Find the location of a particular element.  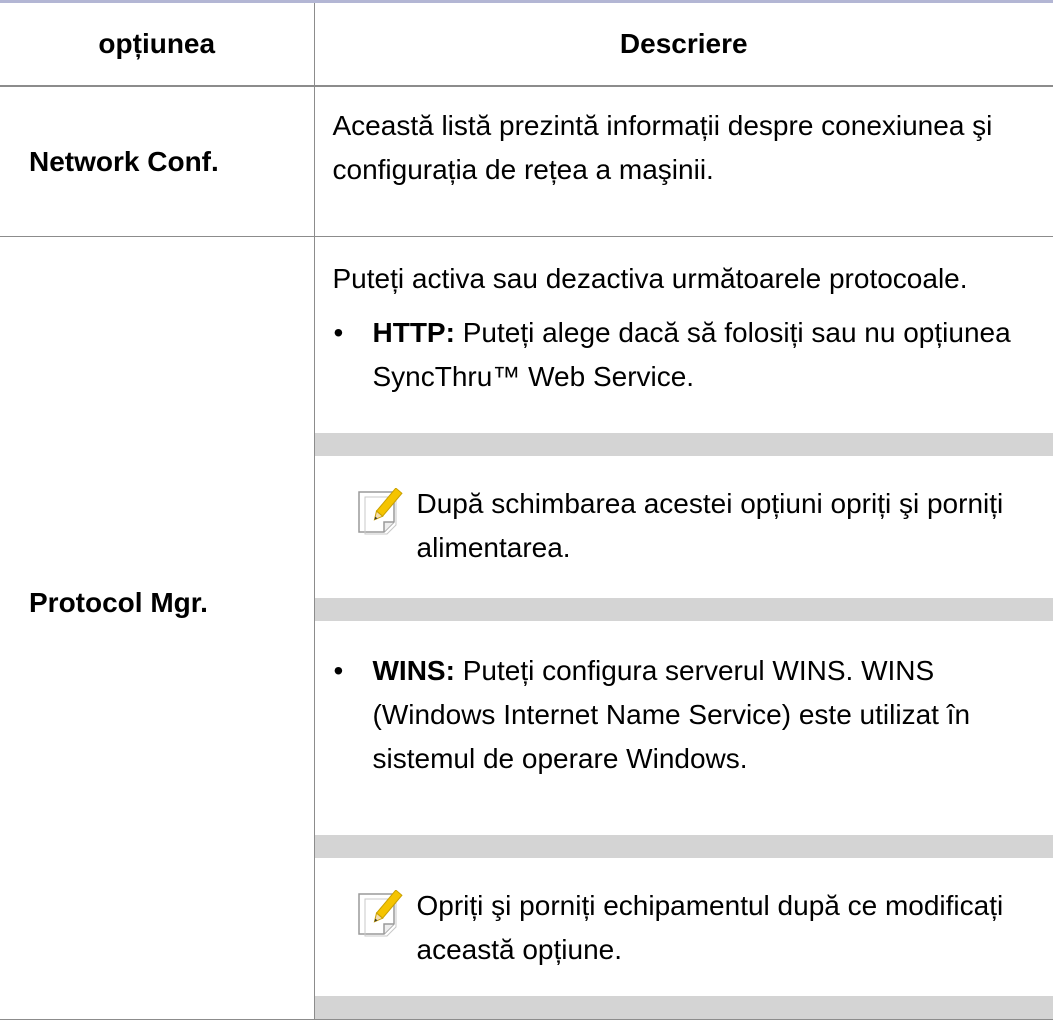

option-name: Network Conf. is located at coordinates (157, 161).